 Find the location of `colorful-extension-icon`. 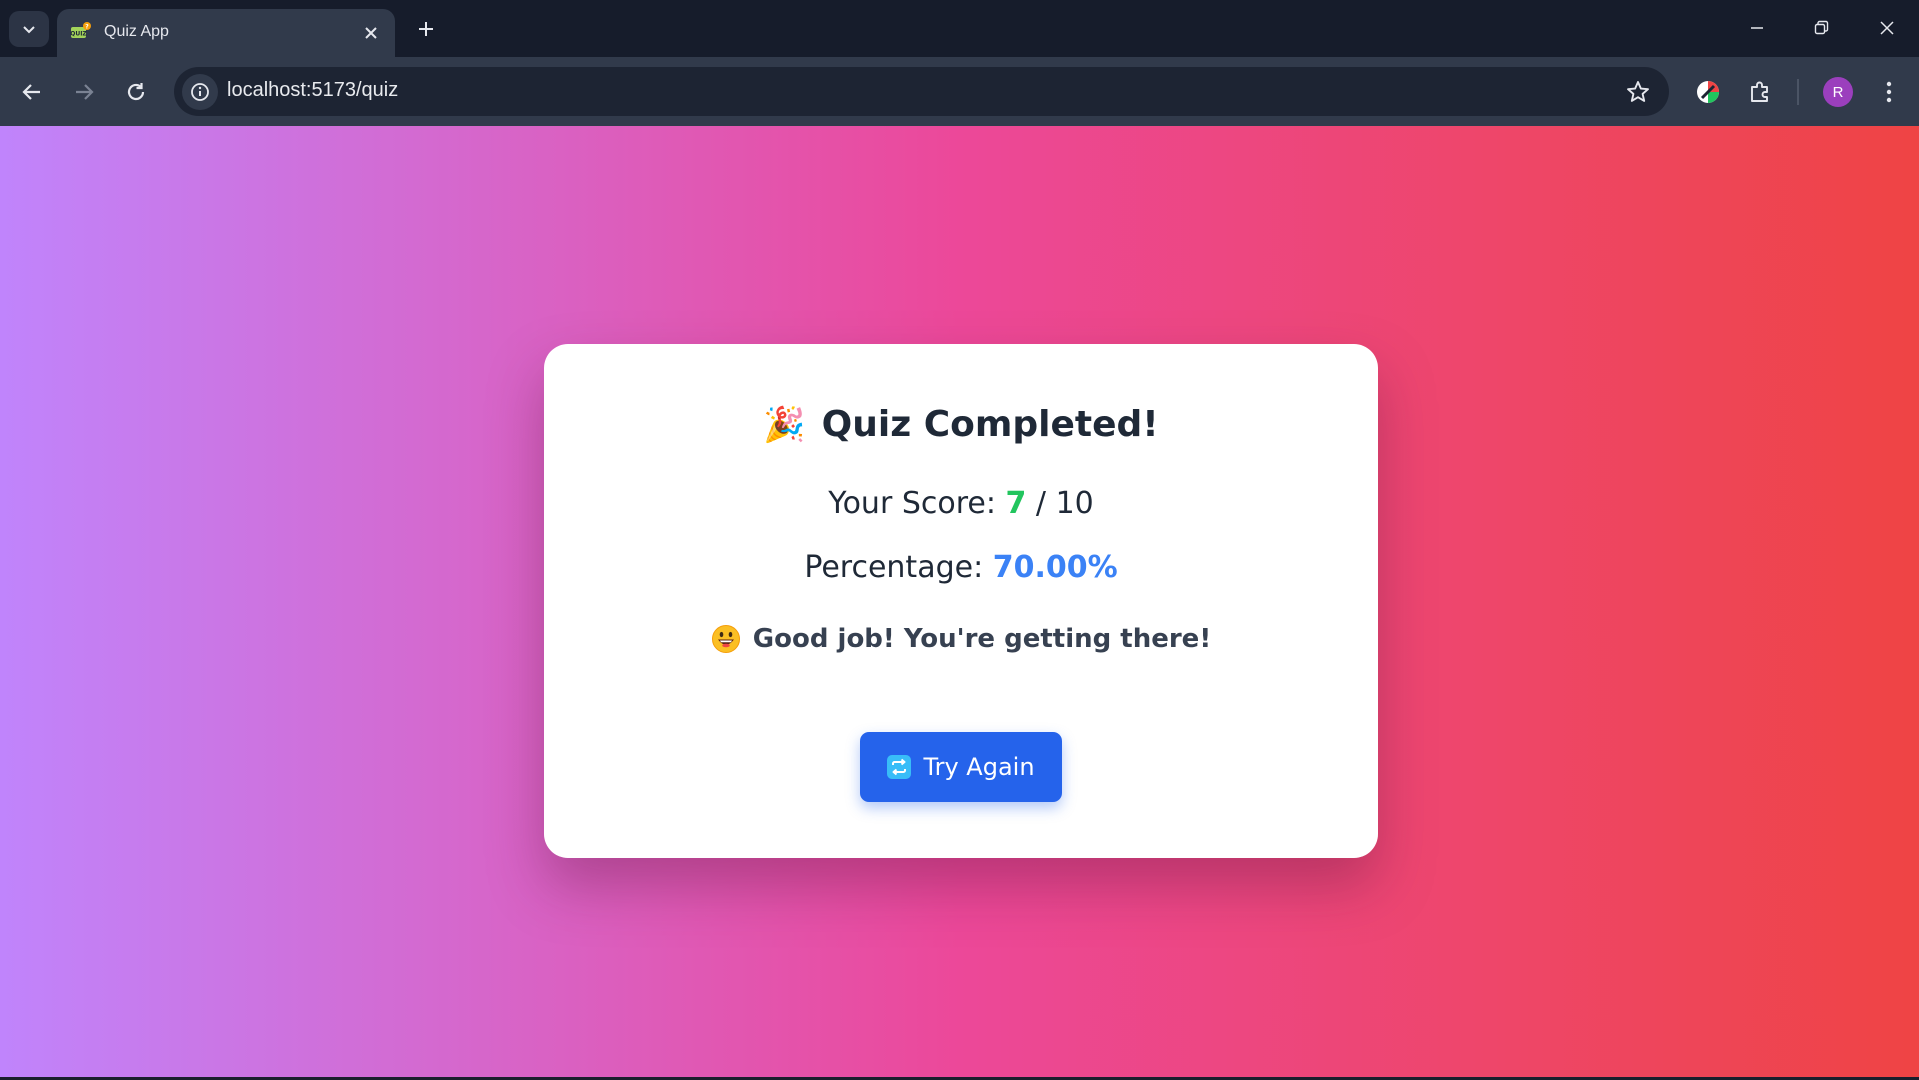

colorful-extension-icon is located at coordinates (1708, 92).